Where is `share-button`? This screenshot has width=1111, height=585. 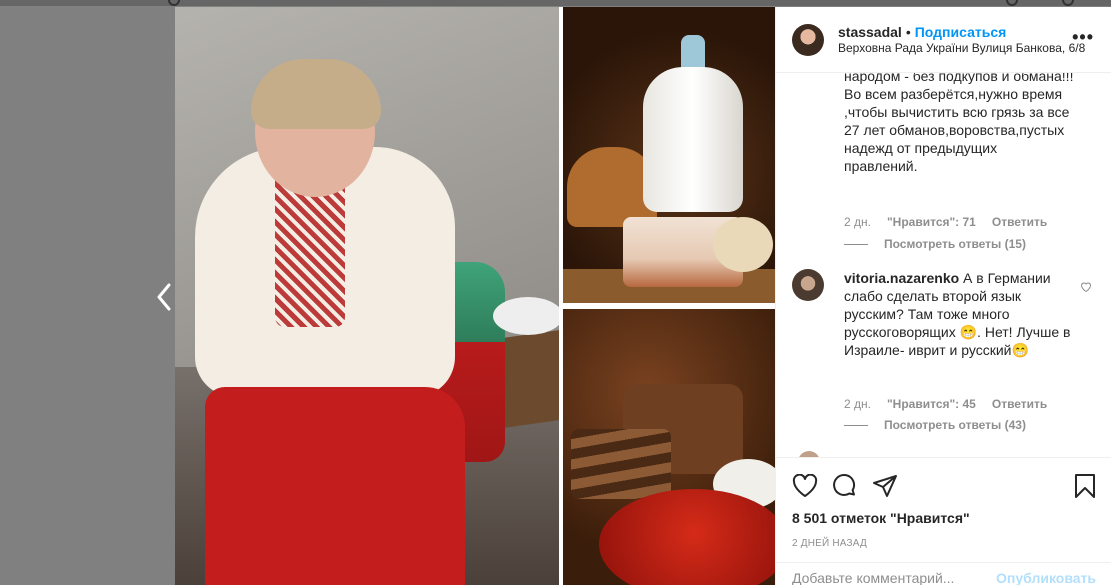 share-button is located at coordinates (892, 486).